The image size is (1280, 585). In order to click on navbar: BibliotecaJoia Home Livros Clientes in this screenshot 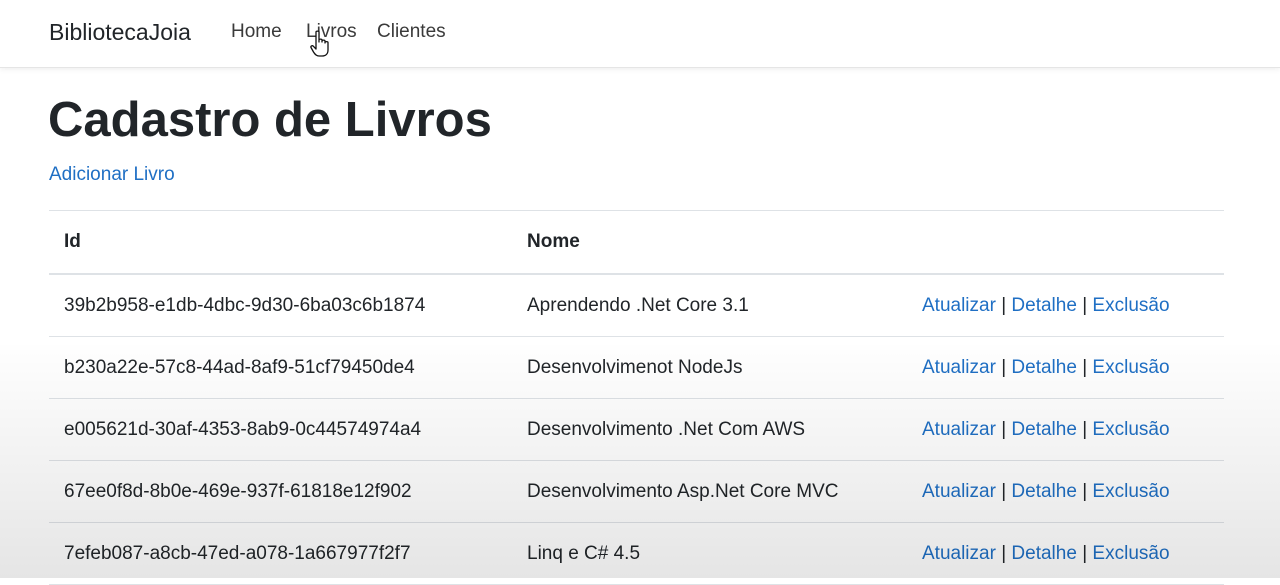, I will do `click(640, 34)`.